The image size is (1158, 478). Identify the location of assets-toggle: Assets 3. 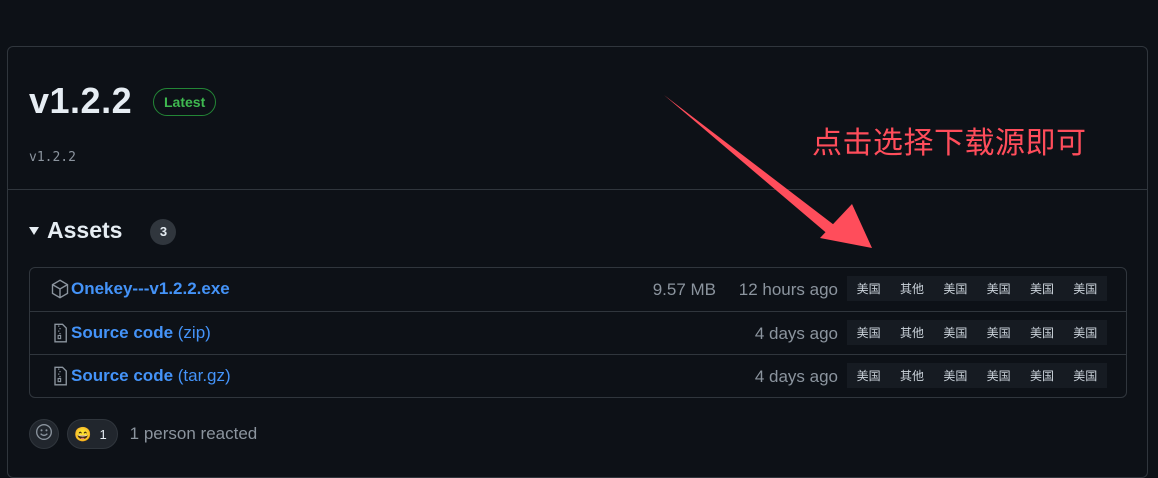
(103, 230).